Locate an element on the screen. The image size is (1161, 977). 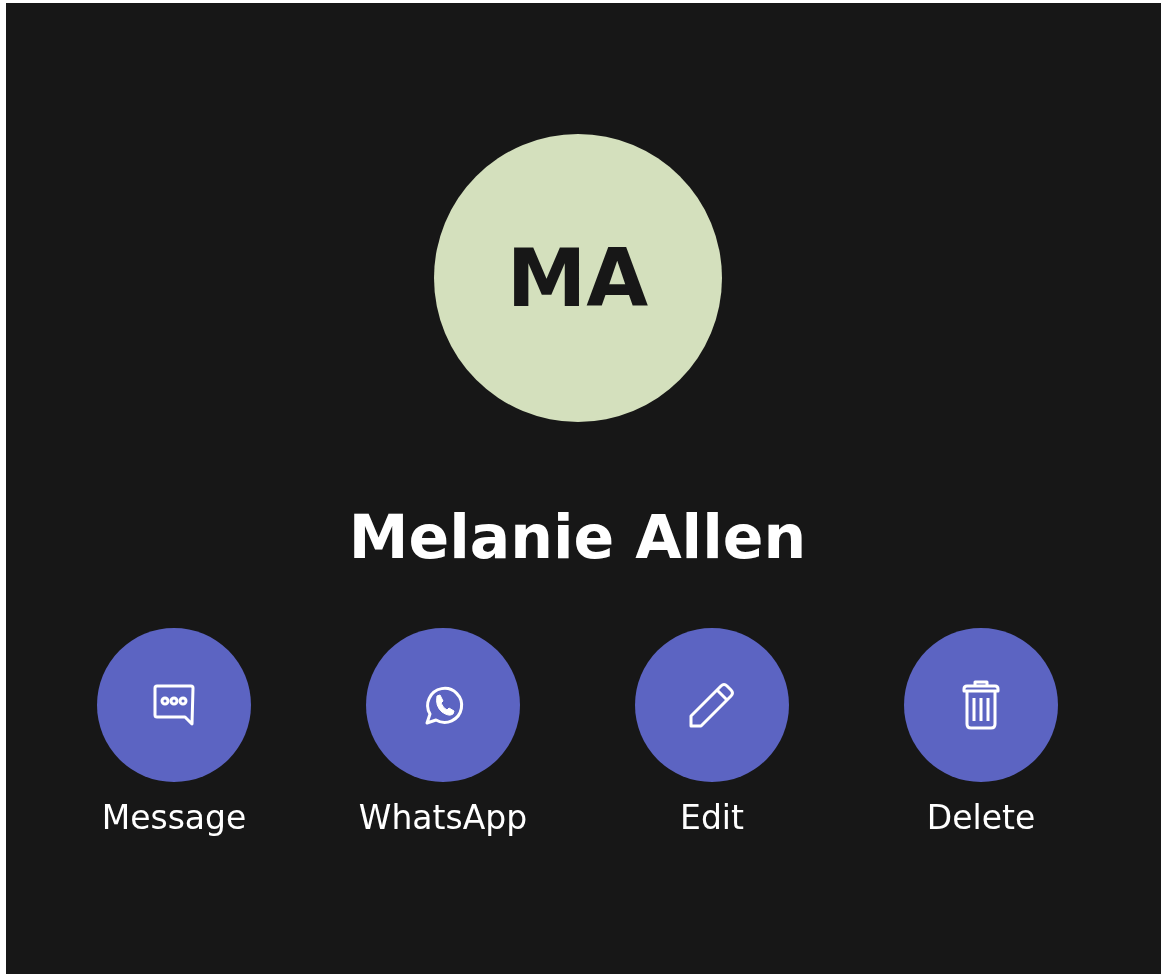
action-label: Message is located at coordinates (174, 817).